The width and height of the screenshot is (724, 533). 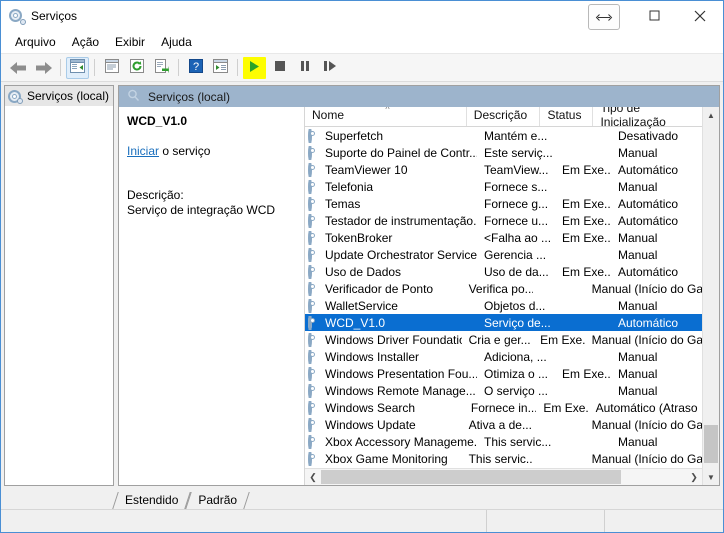 I want to click on stop-service-button, so click(x=279, y=68).